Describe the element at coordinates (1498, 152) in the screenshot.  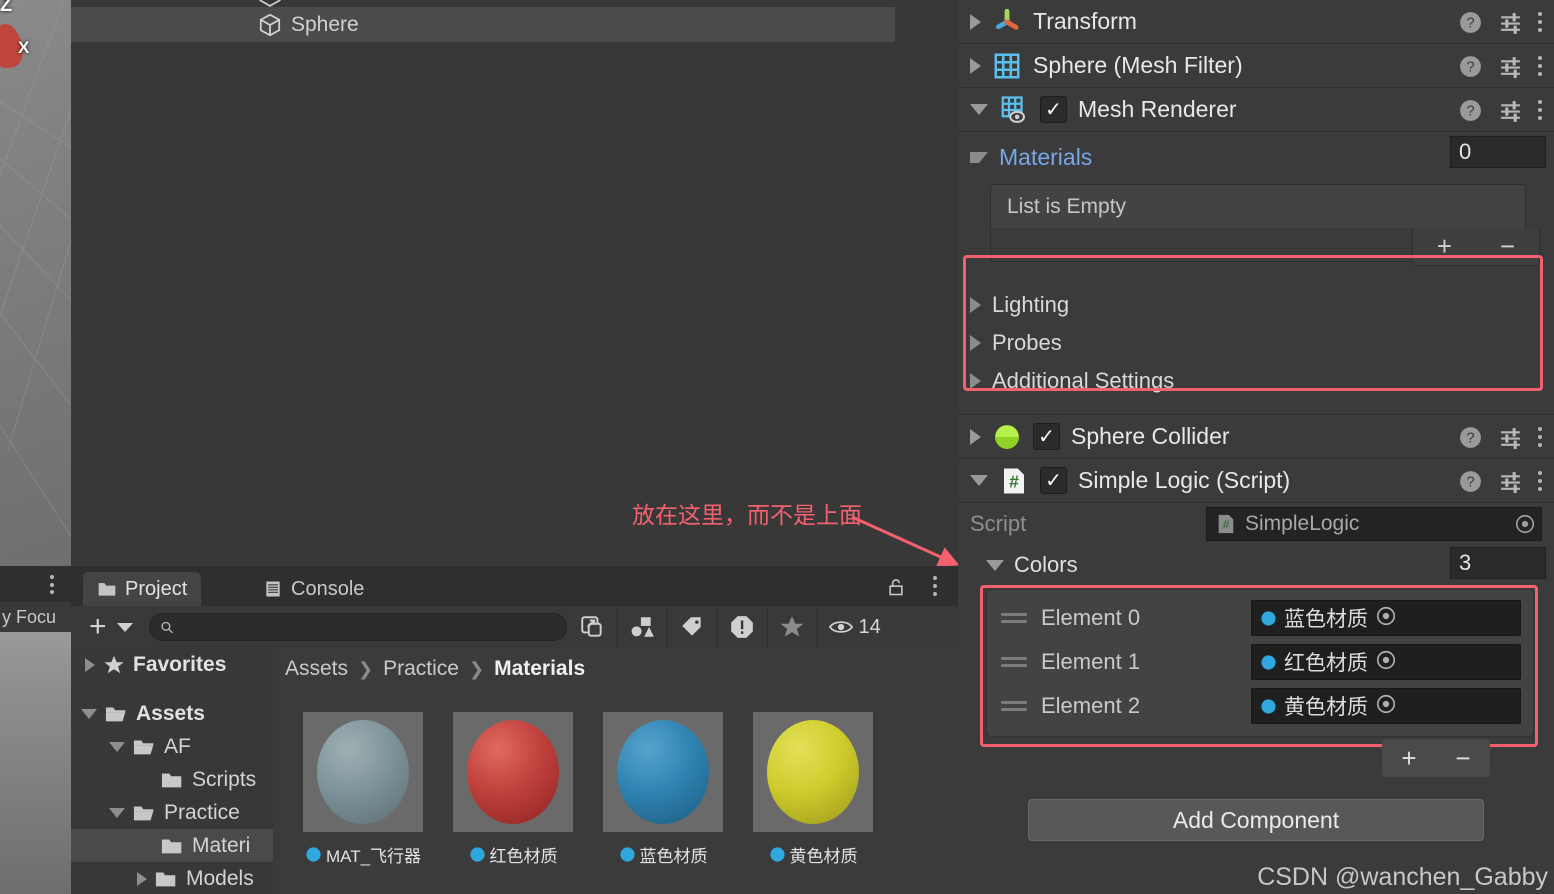
I see `materials-size-field: 0` at that location.